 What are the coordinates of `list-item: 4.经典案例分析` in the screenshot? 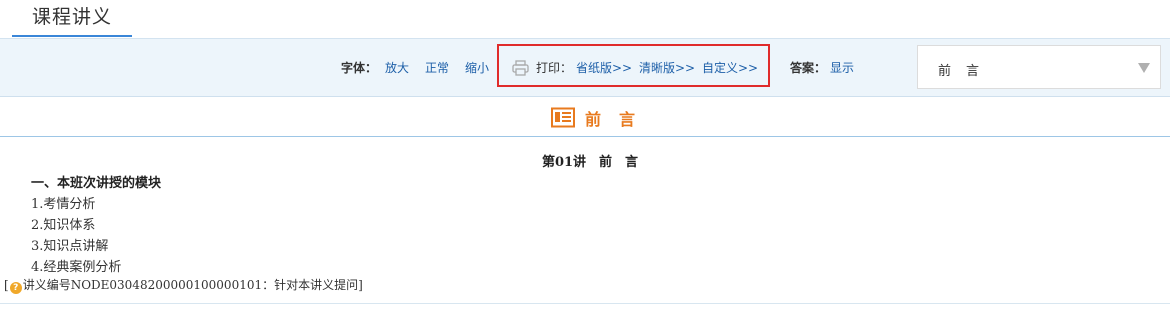 It's located at (76, 267).